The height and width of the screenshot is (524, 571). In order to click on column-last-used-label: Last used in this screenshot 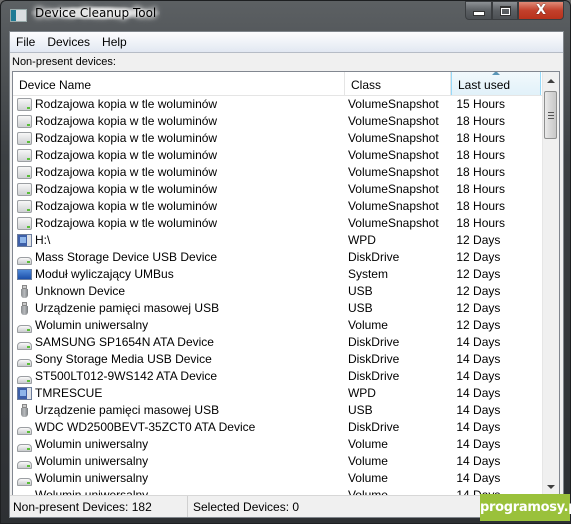, I will do `click(484, 85)`.